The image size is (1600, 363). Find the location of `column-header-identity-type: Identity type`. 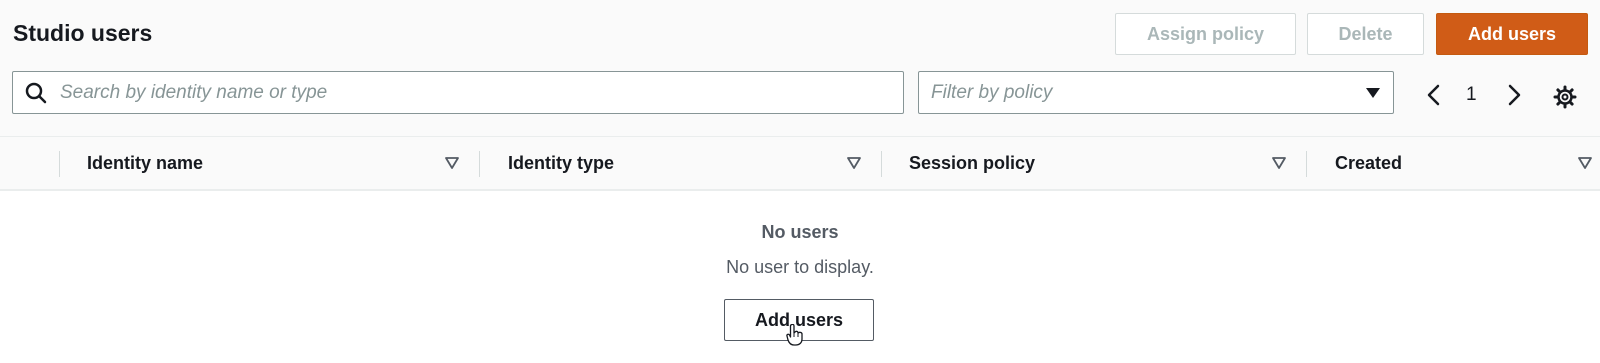

column-header-identity-type: Identity type is located at coordinates (561, 163).